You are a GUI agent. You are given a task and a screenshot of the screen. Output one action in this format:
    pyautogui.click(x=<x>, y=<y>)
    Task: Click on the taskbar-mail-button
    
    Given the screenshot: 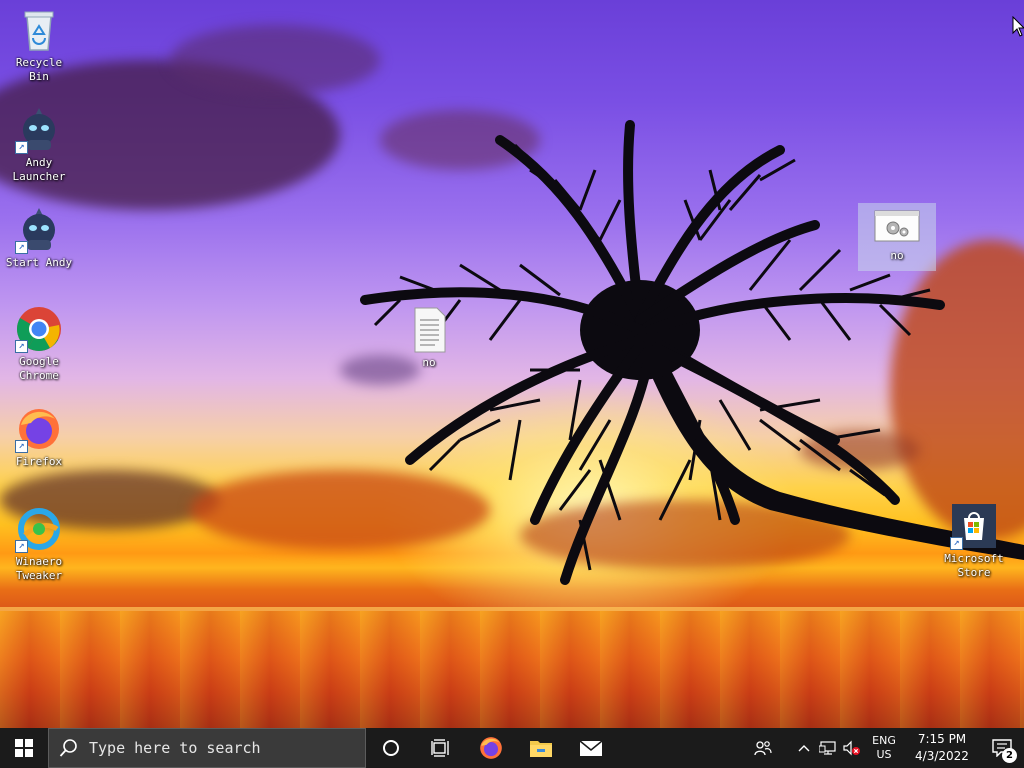 What is the action you would take?
    pyautogui.click(x=591, y=748)
    